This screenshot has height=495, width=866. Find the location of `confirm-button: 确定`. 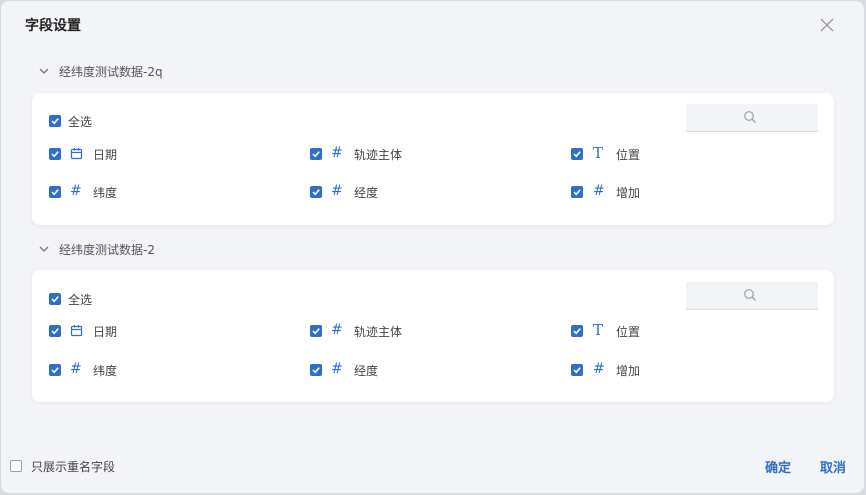

confirm-button: 确定 is located at coordinates (778, 466).